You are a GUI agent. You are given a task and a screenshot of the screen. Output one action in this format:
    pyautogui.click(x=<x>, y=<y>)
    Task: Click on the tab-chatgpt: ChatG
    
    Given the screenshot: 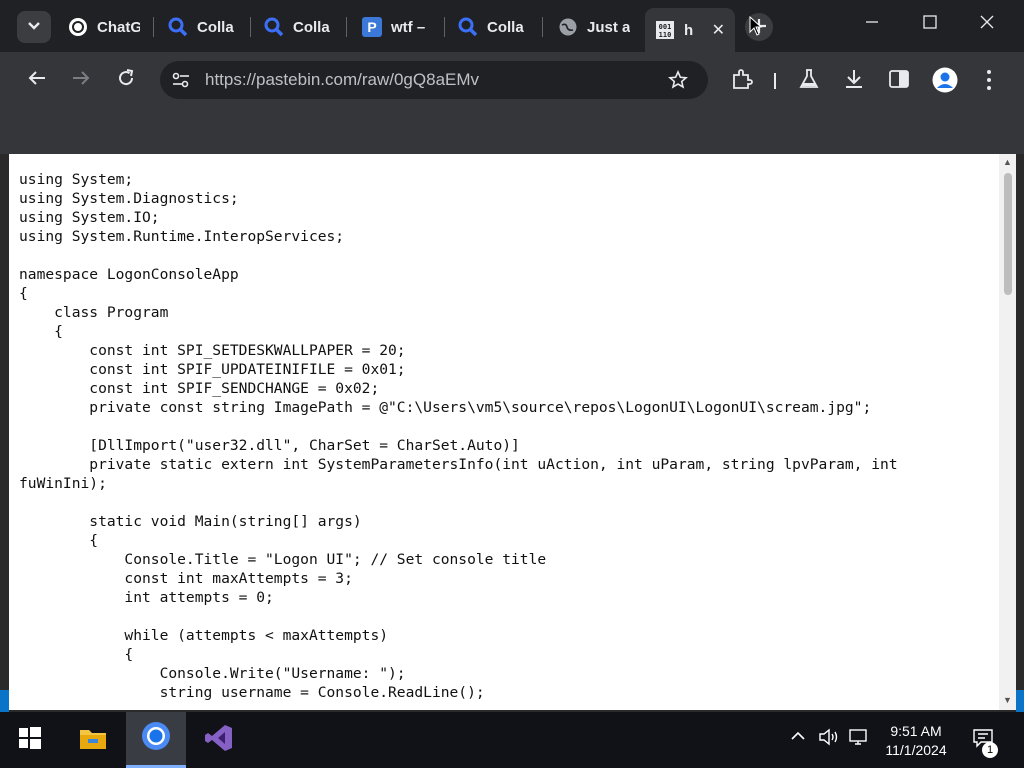 What is the action you would take?
    pyautogui.click(x=104, y=27)
    